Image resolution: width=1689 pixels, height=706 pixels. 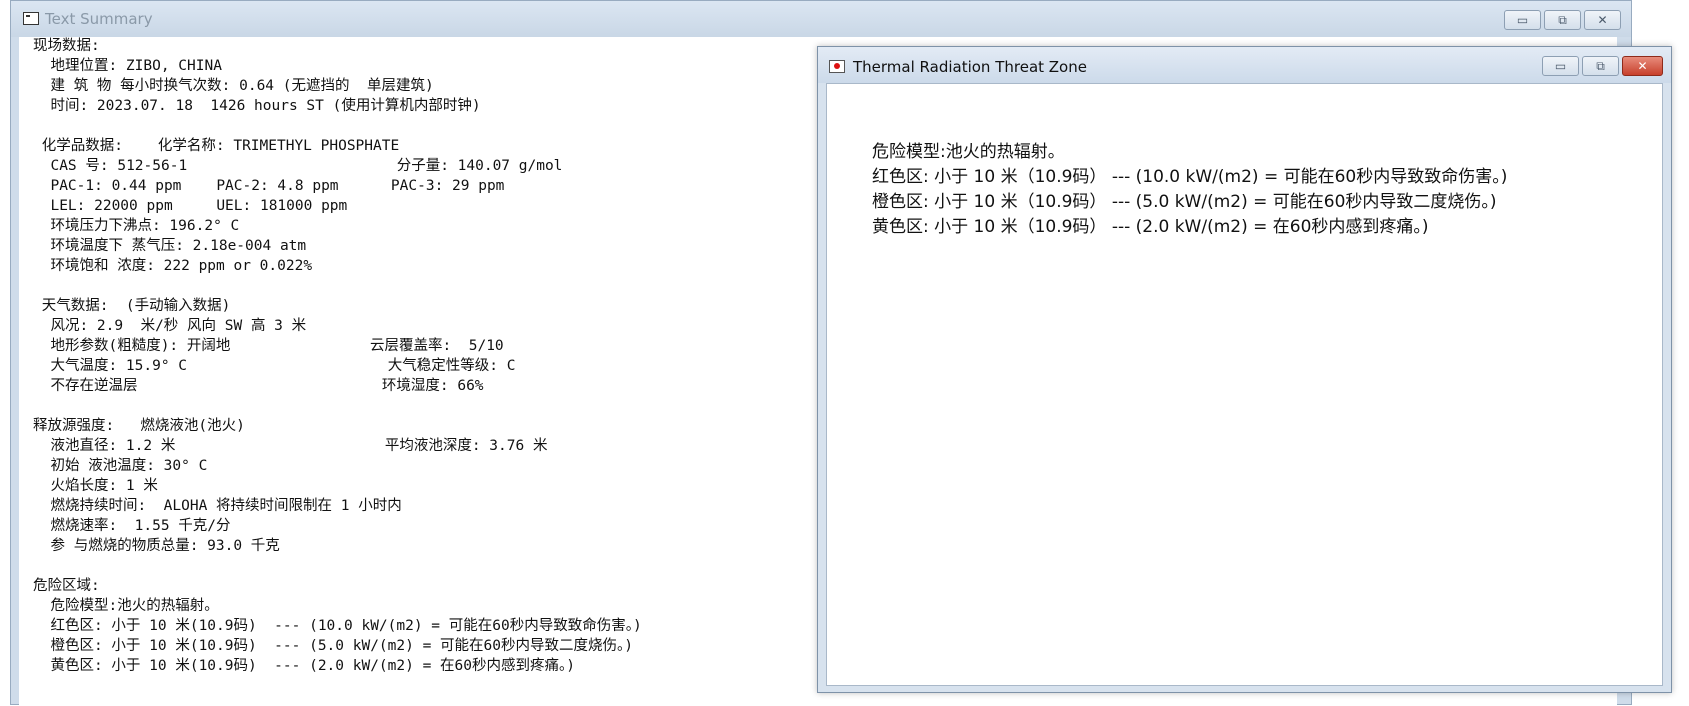 What do you see at coordinates (258, 386) in the screenshot?
I see `summary-line: 不存在逆温层 环境湿度: 66%` at bounding box center [258, 386].